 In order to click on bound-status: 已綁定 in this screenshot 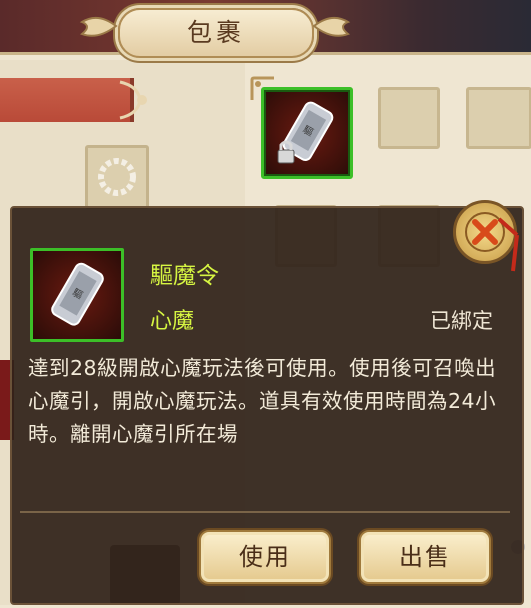, I will do `click(461, 321)`.